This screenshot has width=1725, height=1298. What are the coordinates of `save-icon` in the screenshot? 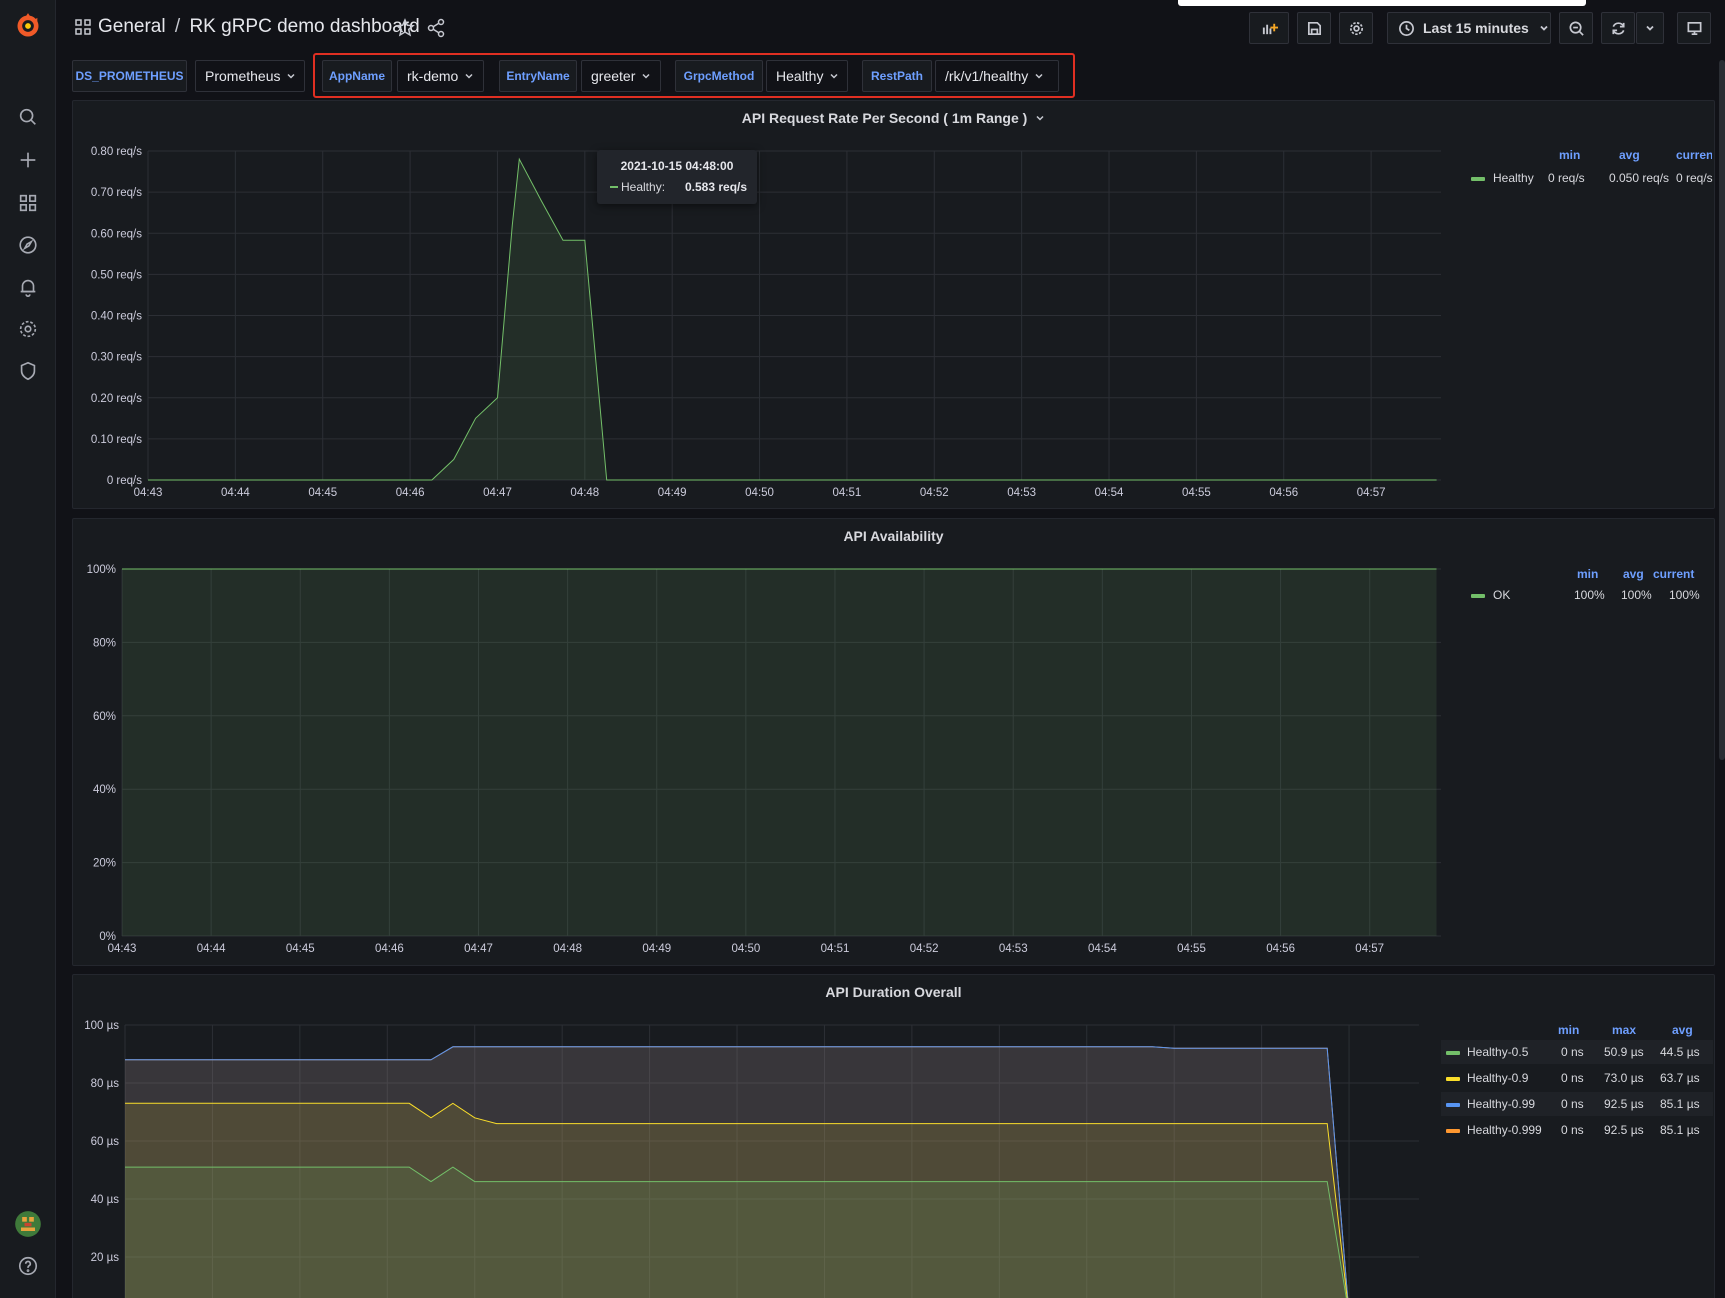 It's located at (1314, 28).